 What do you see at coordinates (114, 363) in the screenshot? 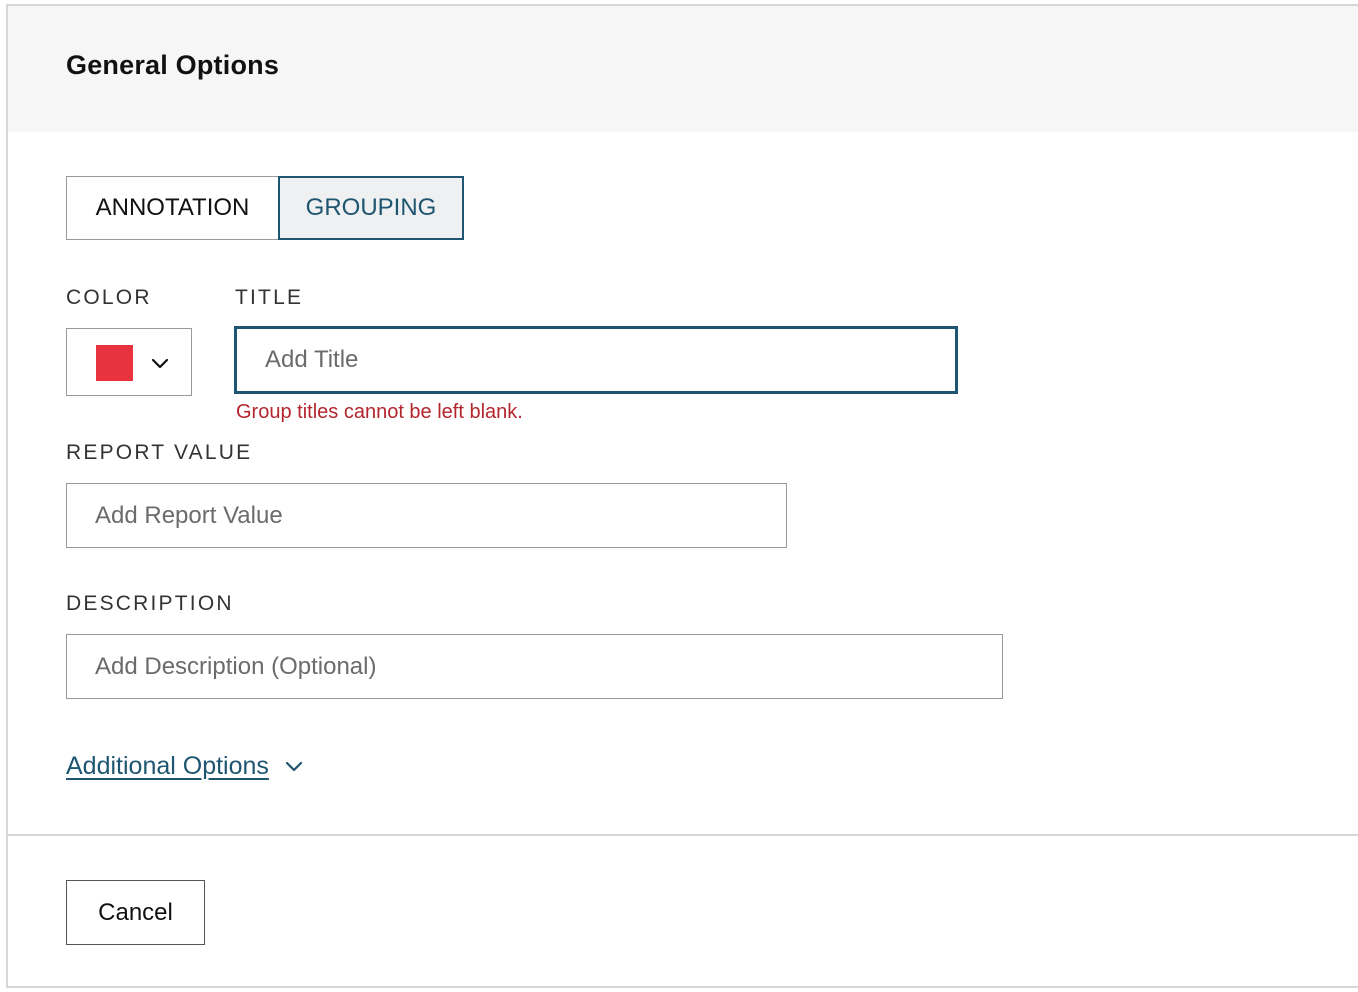
I see `color-swatch` at bounding box center [114, 363].